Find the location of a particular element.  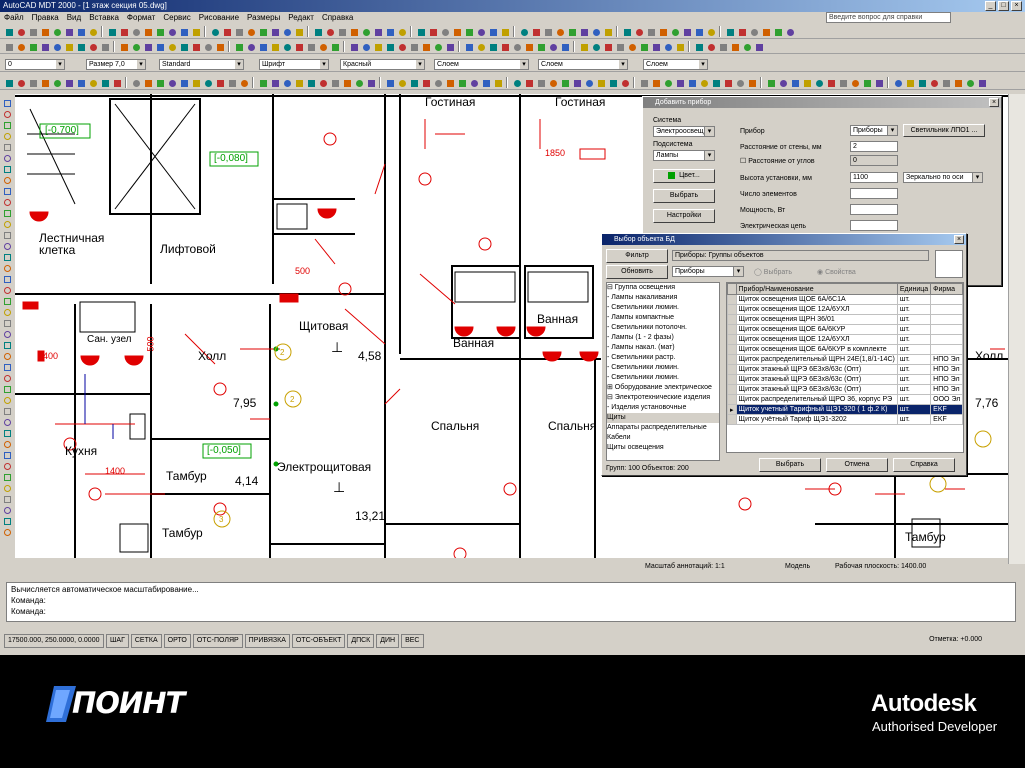

tree-node: ⊟ Группа освещения is located at coordinates (663, 288).